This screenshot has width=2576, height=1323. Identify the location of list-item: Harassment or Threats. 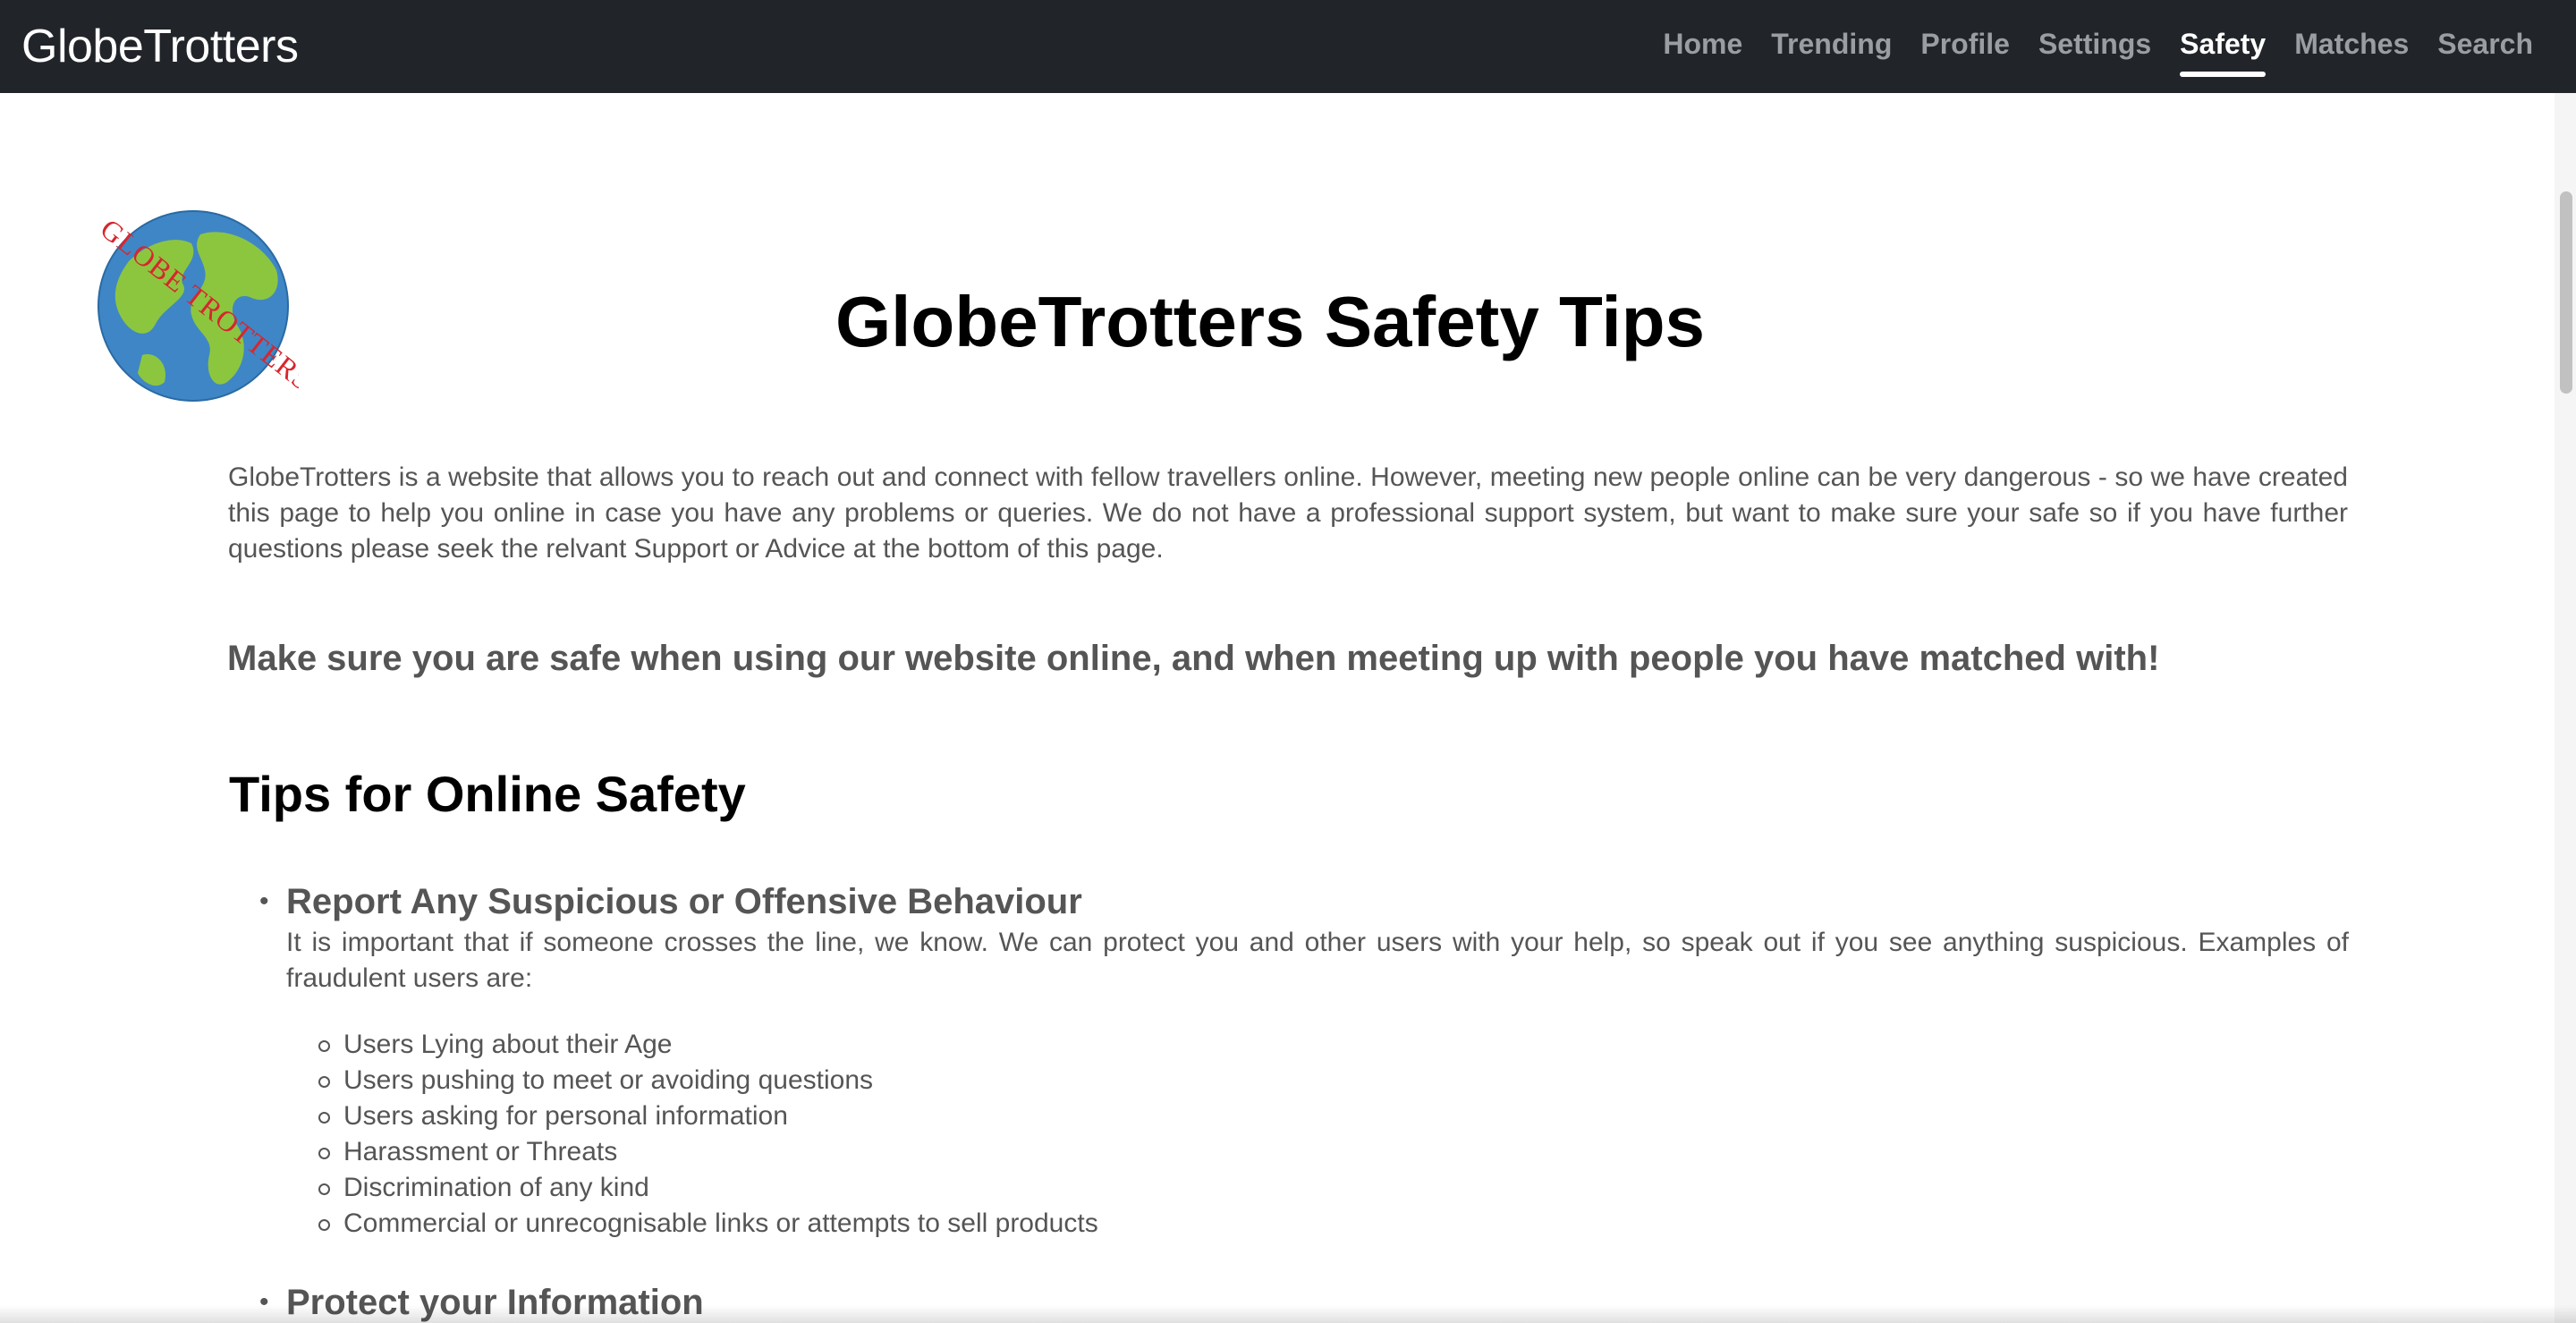
(692, 1152).